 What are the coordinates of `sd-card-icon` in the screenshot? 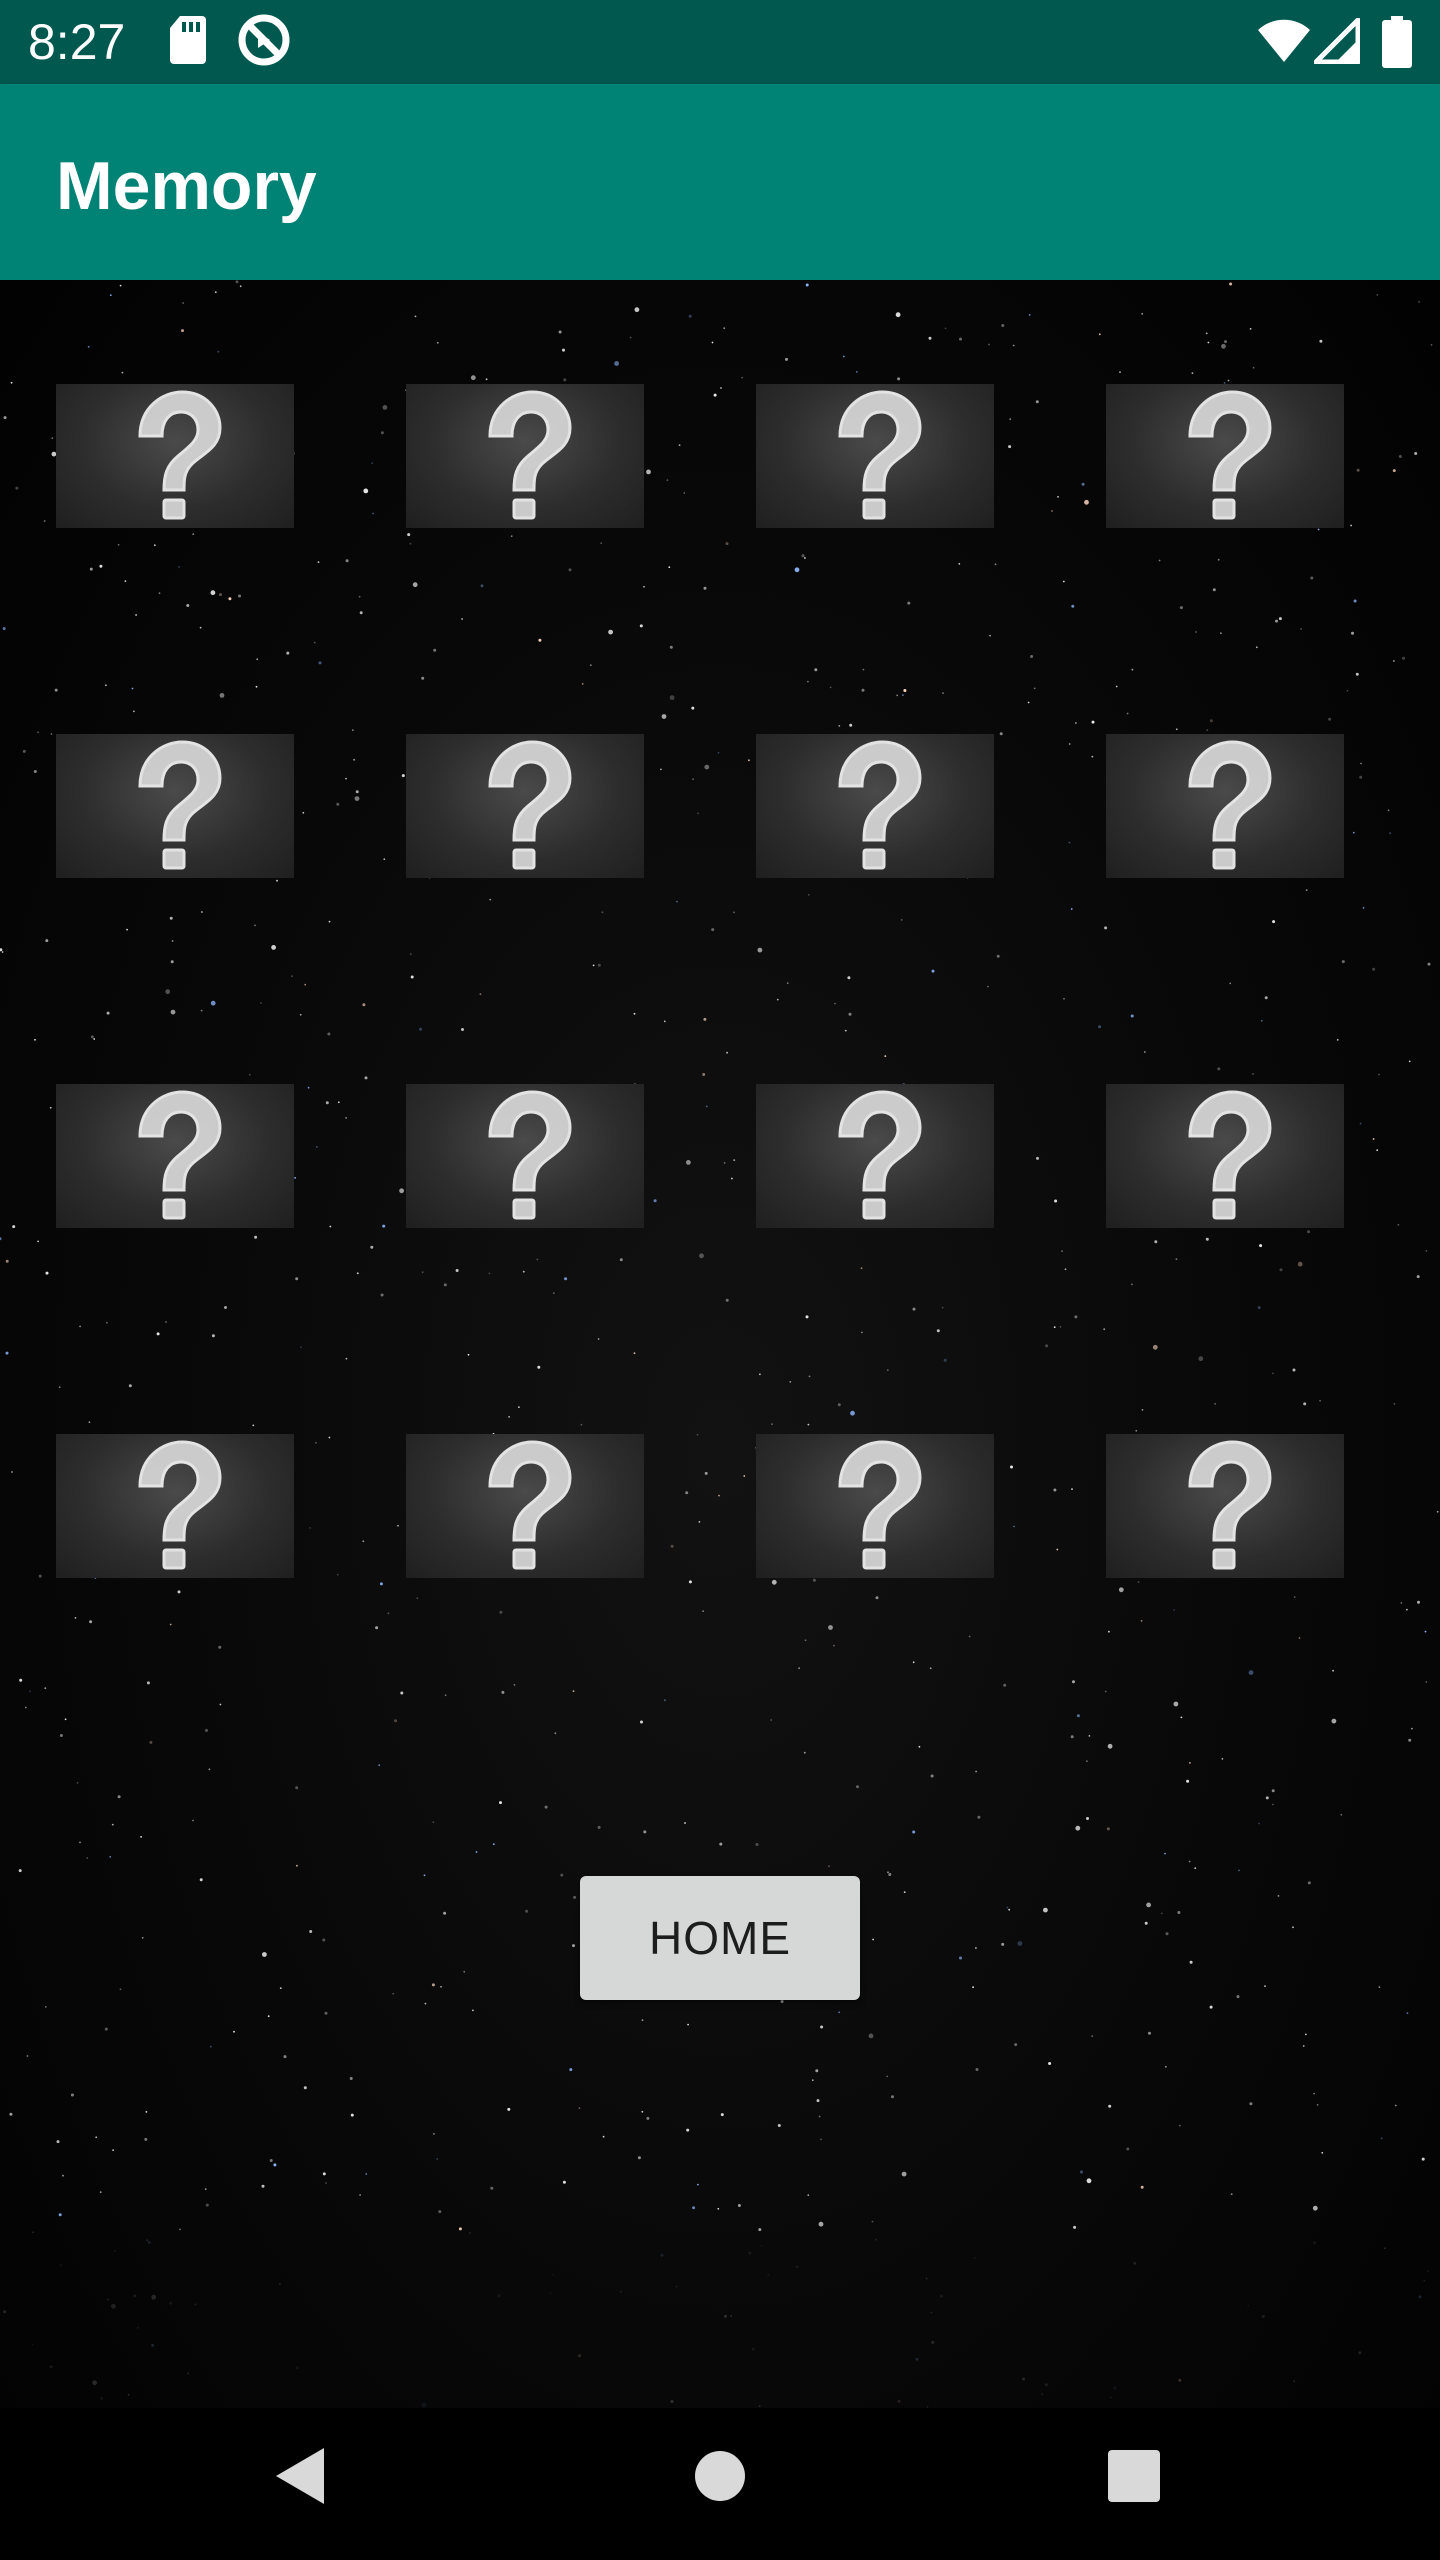 It's located at (188, 42).